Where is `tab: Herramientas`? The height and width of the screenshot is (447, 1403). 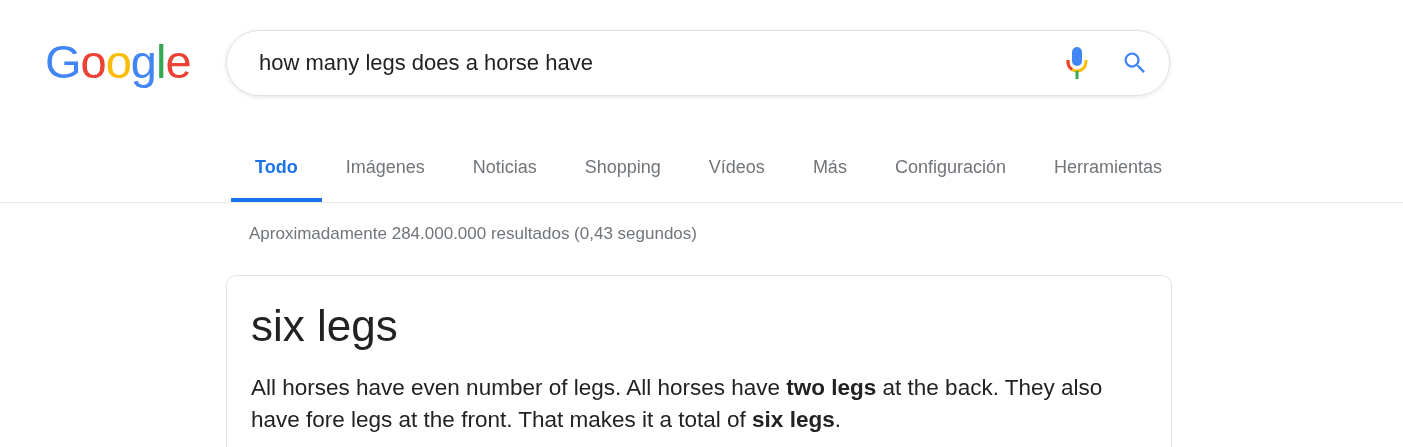 tab: Herramientas is located at coordinates (1107, 179).